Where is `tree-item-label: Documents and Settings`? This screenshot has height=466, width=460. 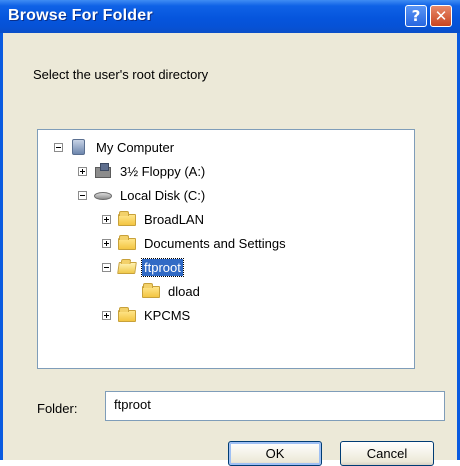 tree-item-label: Documents and Settings is located at coordinates (215, 243).